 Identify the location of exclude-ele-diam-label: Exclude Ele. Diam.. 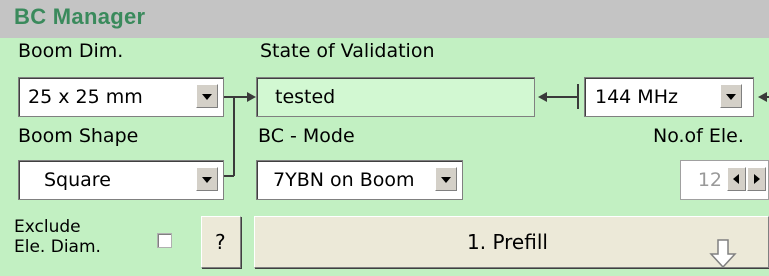
(57, 237).